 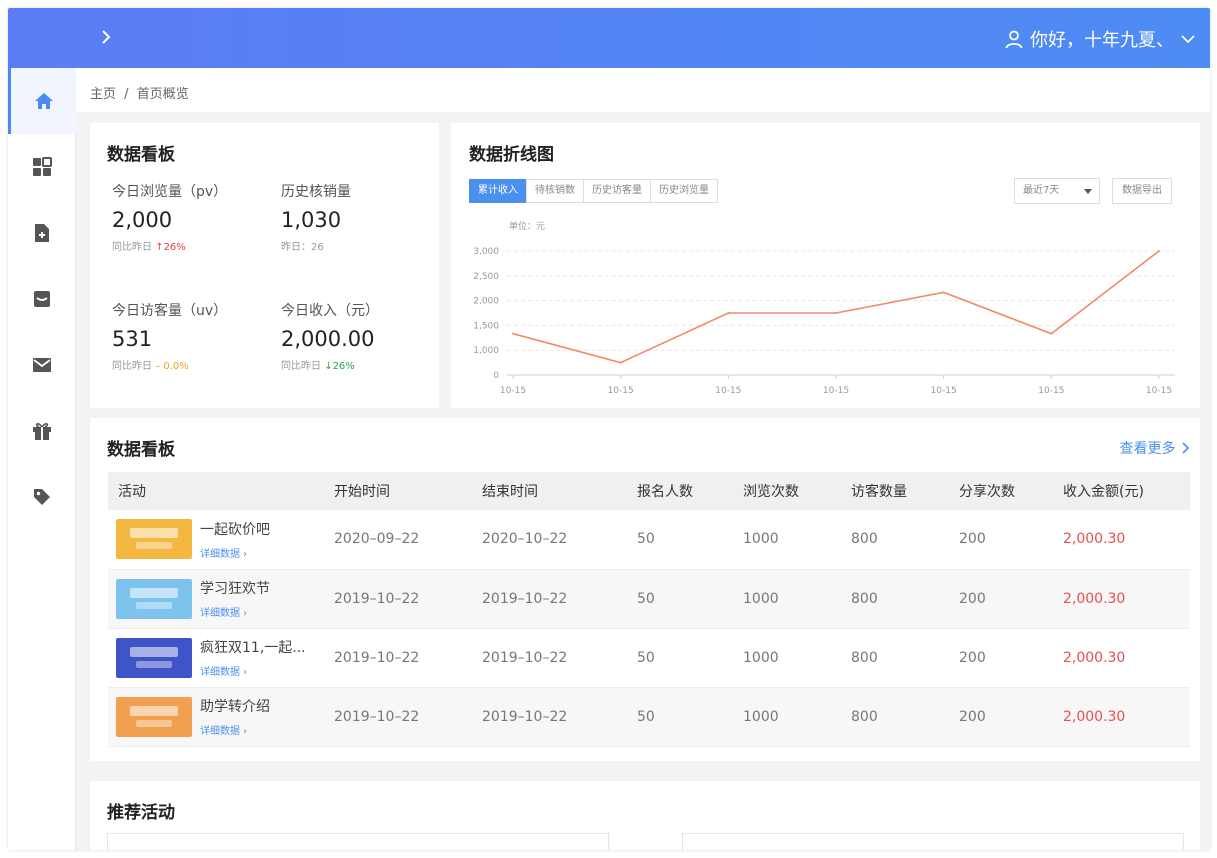 What do you see at coordinates (1188, 39) in the screenshot?
I see `chevron-down-icon` at bounding box center [1188, 39].